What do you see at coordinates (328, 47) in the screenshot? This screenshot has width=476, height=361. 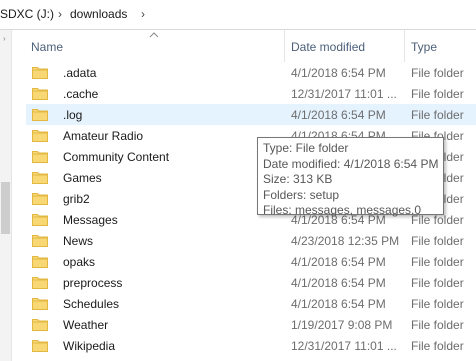 I see `column-header-date-modified: Date modified` at bounding box center [328, 47].